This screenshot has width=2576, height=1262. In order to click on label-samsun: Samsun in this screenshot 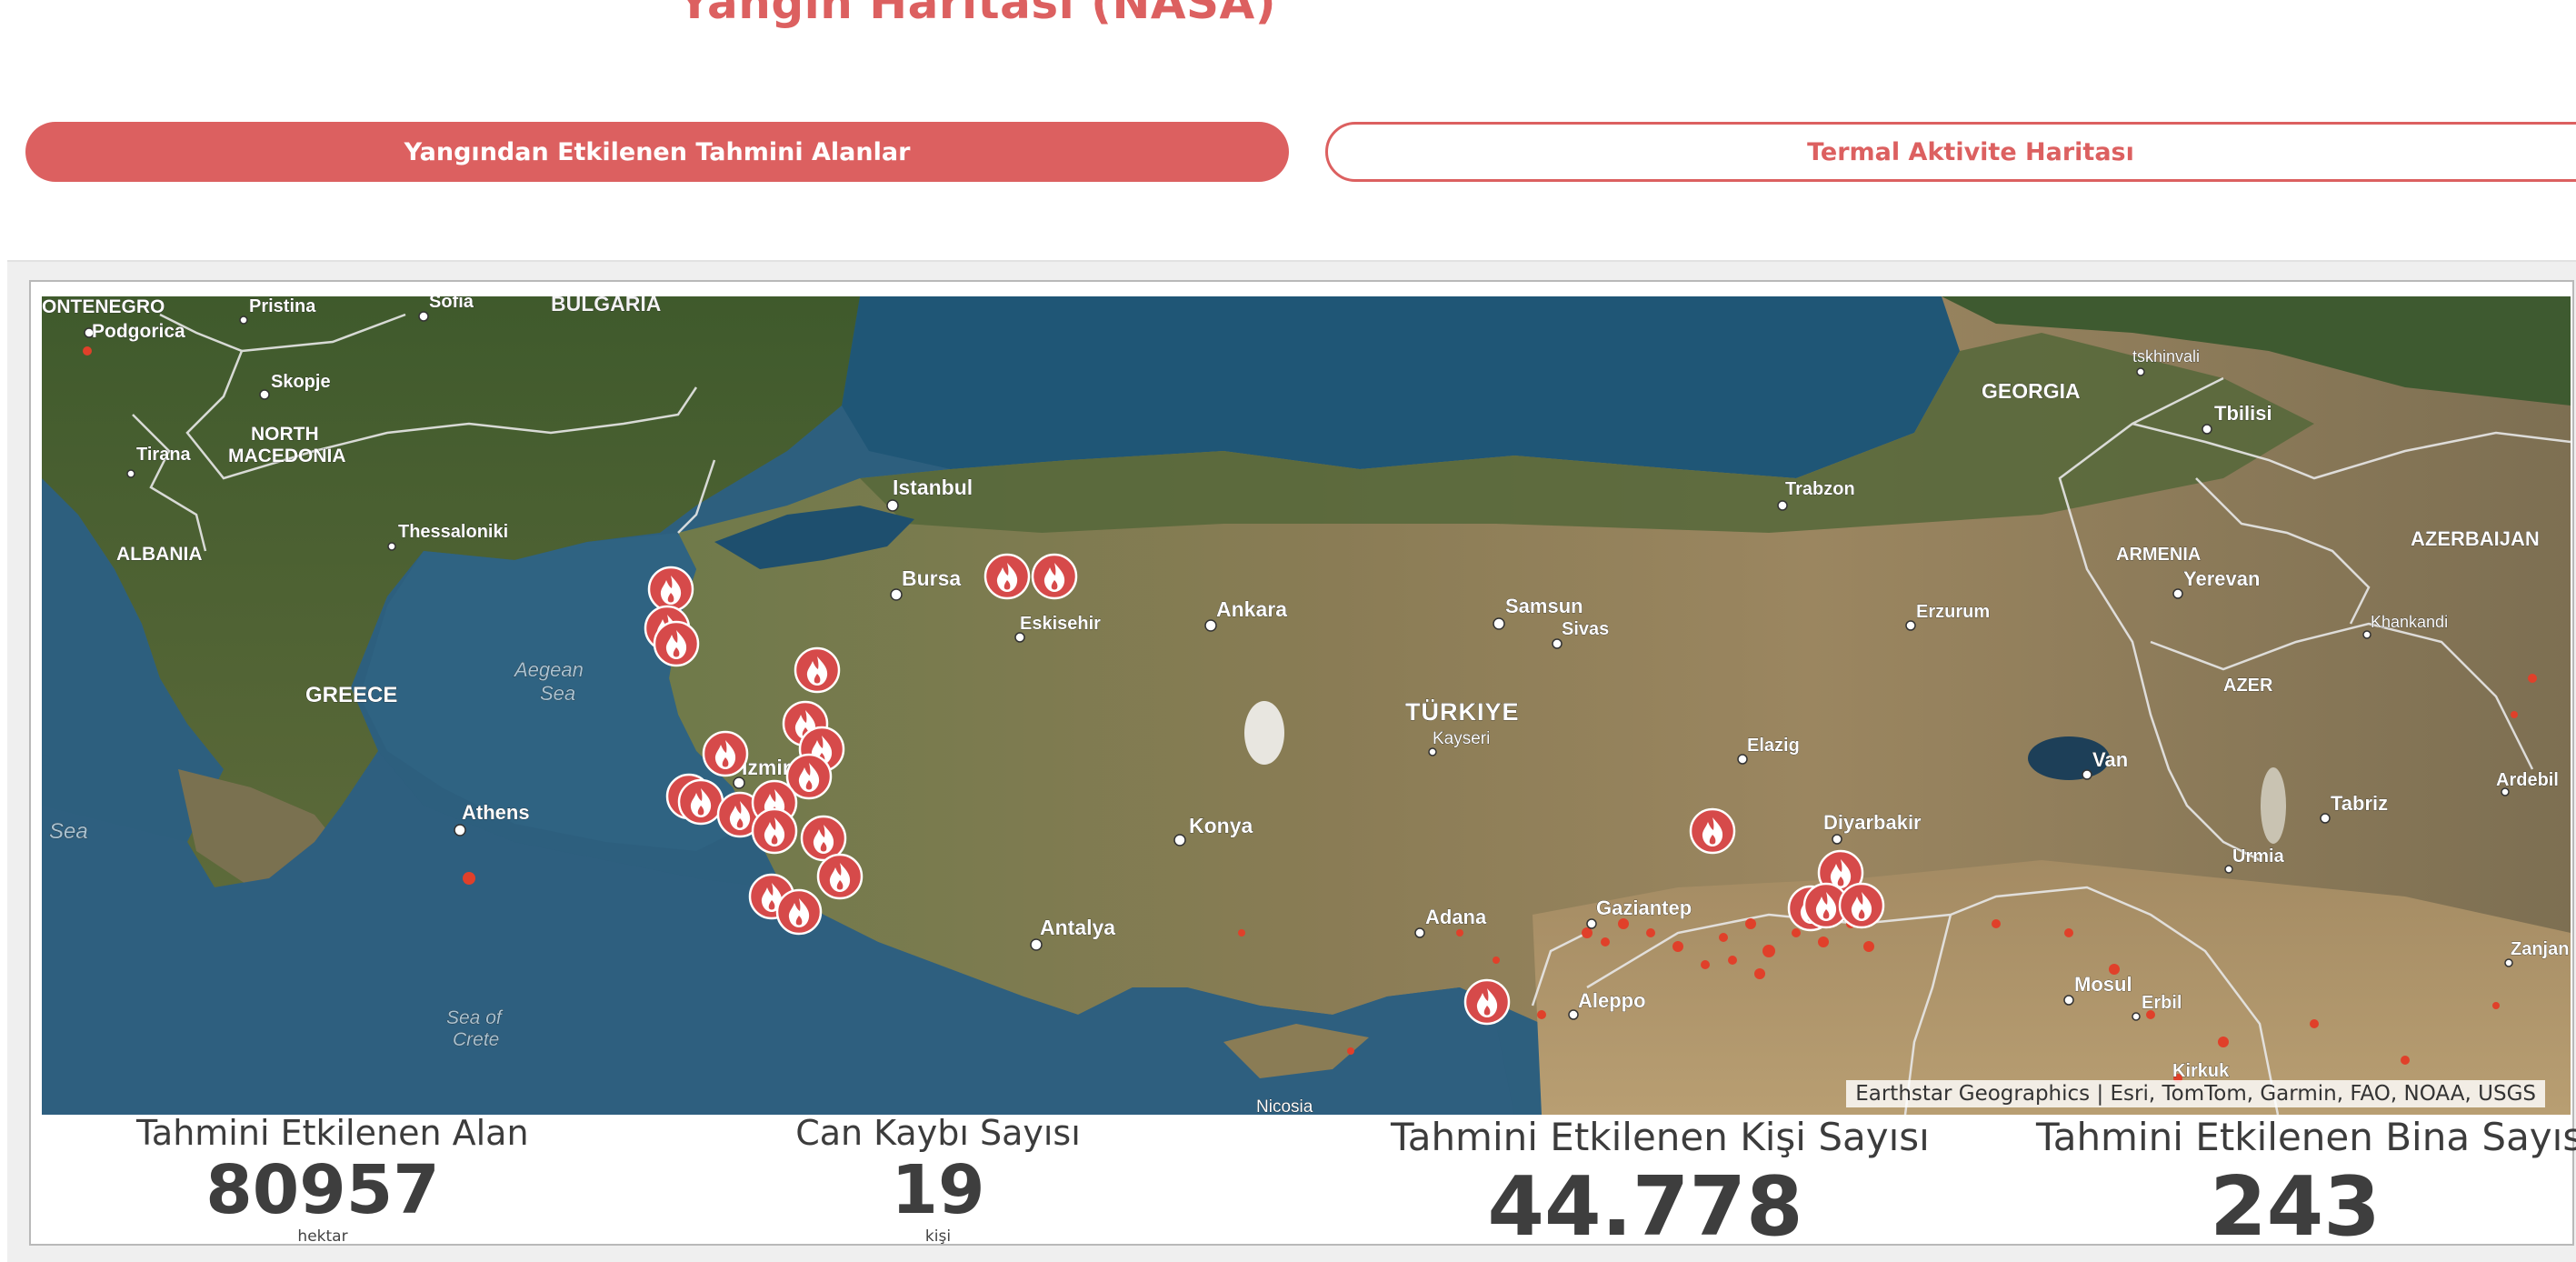, I will do `click(1544, 606)`.